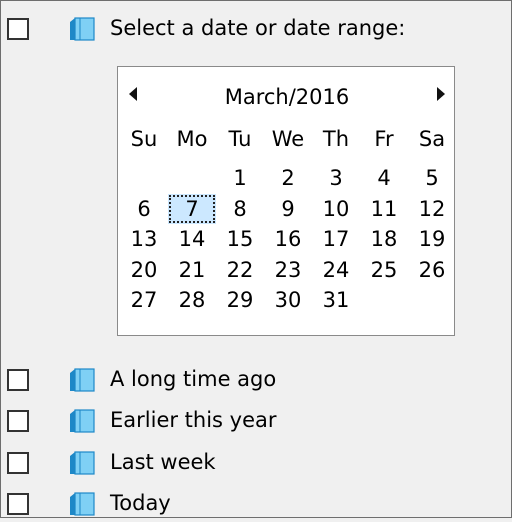 Image resolution: width=512 pixels, height=522 pixels. I want to click on calendar-day-cell: 14, so click(192, 239).